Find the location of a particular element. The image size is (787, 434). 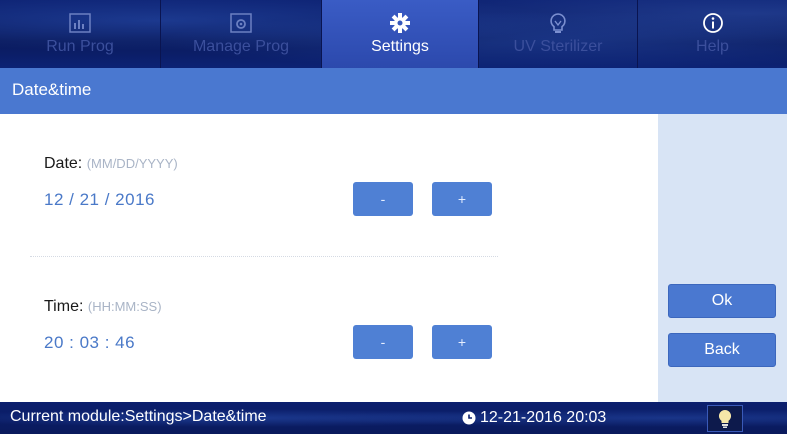

current-module-text: Current module:Settings>Date&time is located at coordinates (138, 416).